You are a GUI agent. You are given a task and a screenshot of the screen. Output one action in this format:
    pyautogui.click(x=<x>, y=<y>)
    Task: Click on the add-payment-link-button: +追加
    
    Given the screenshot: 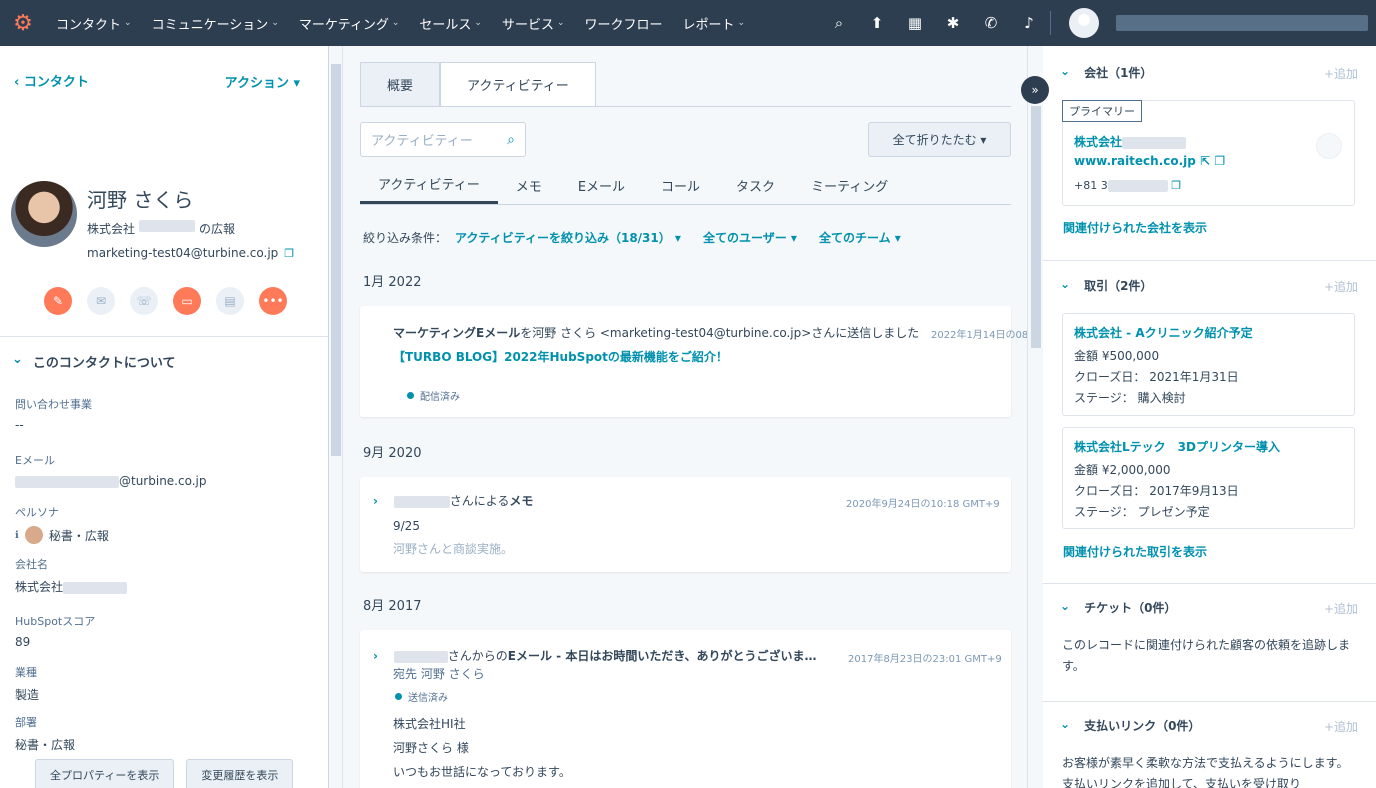 What is the action you would take?
    pyautogui.click(x=1341, y=726)
    